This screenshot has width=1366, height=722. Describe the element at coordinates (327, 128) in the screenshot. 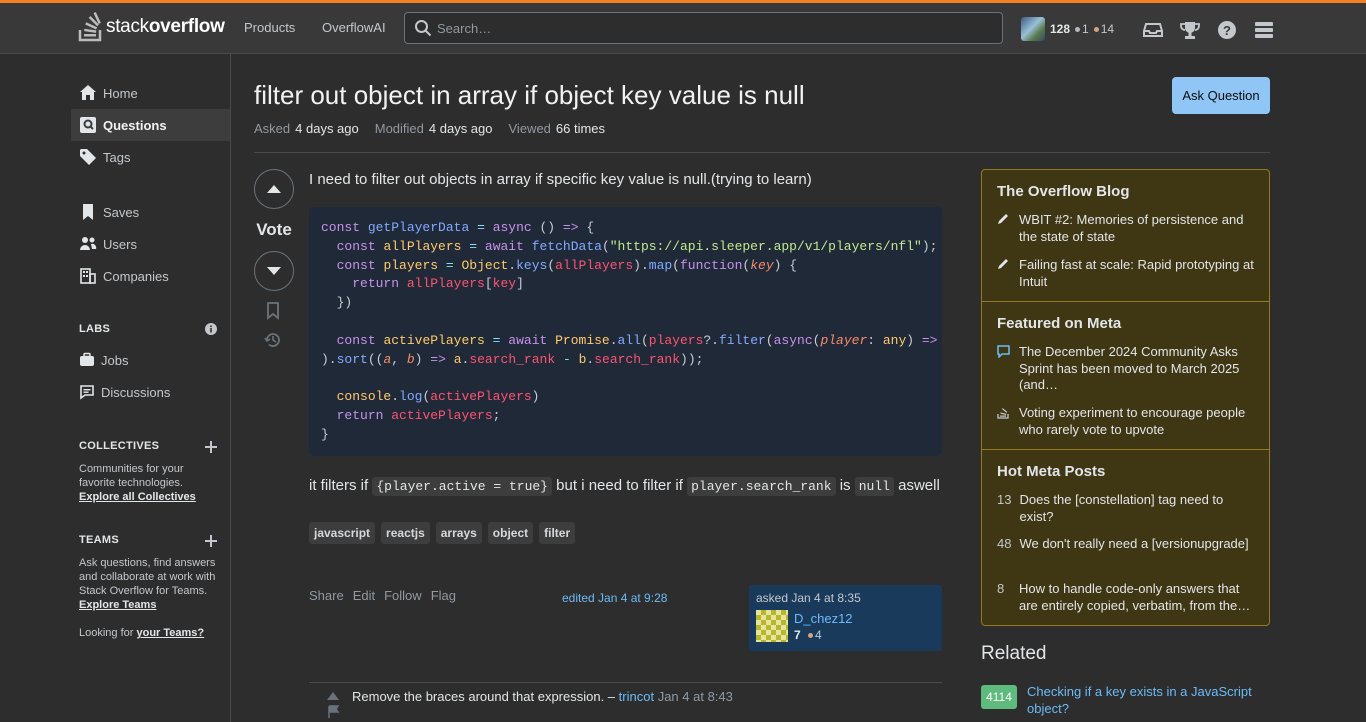

I see `asked-value: 4 days ago` at that location.